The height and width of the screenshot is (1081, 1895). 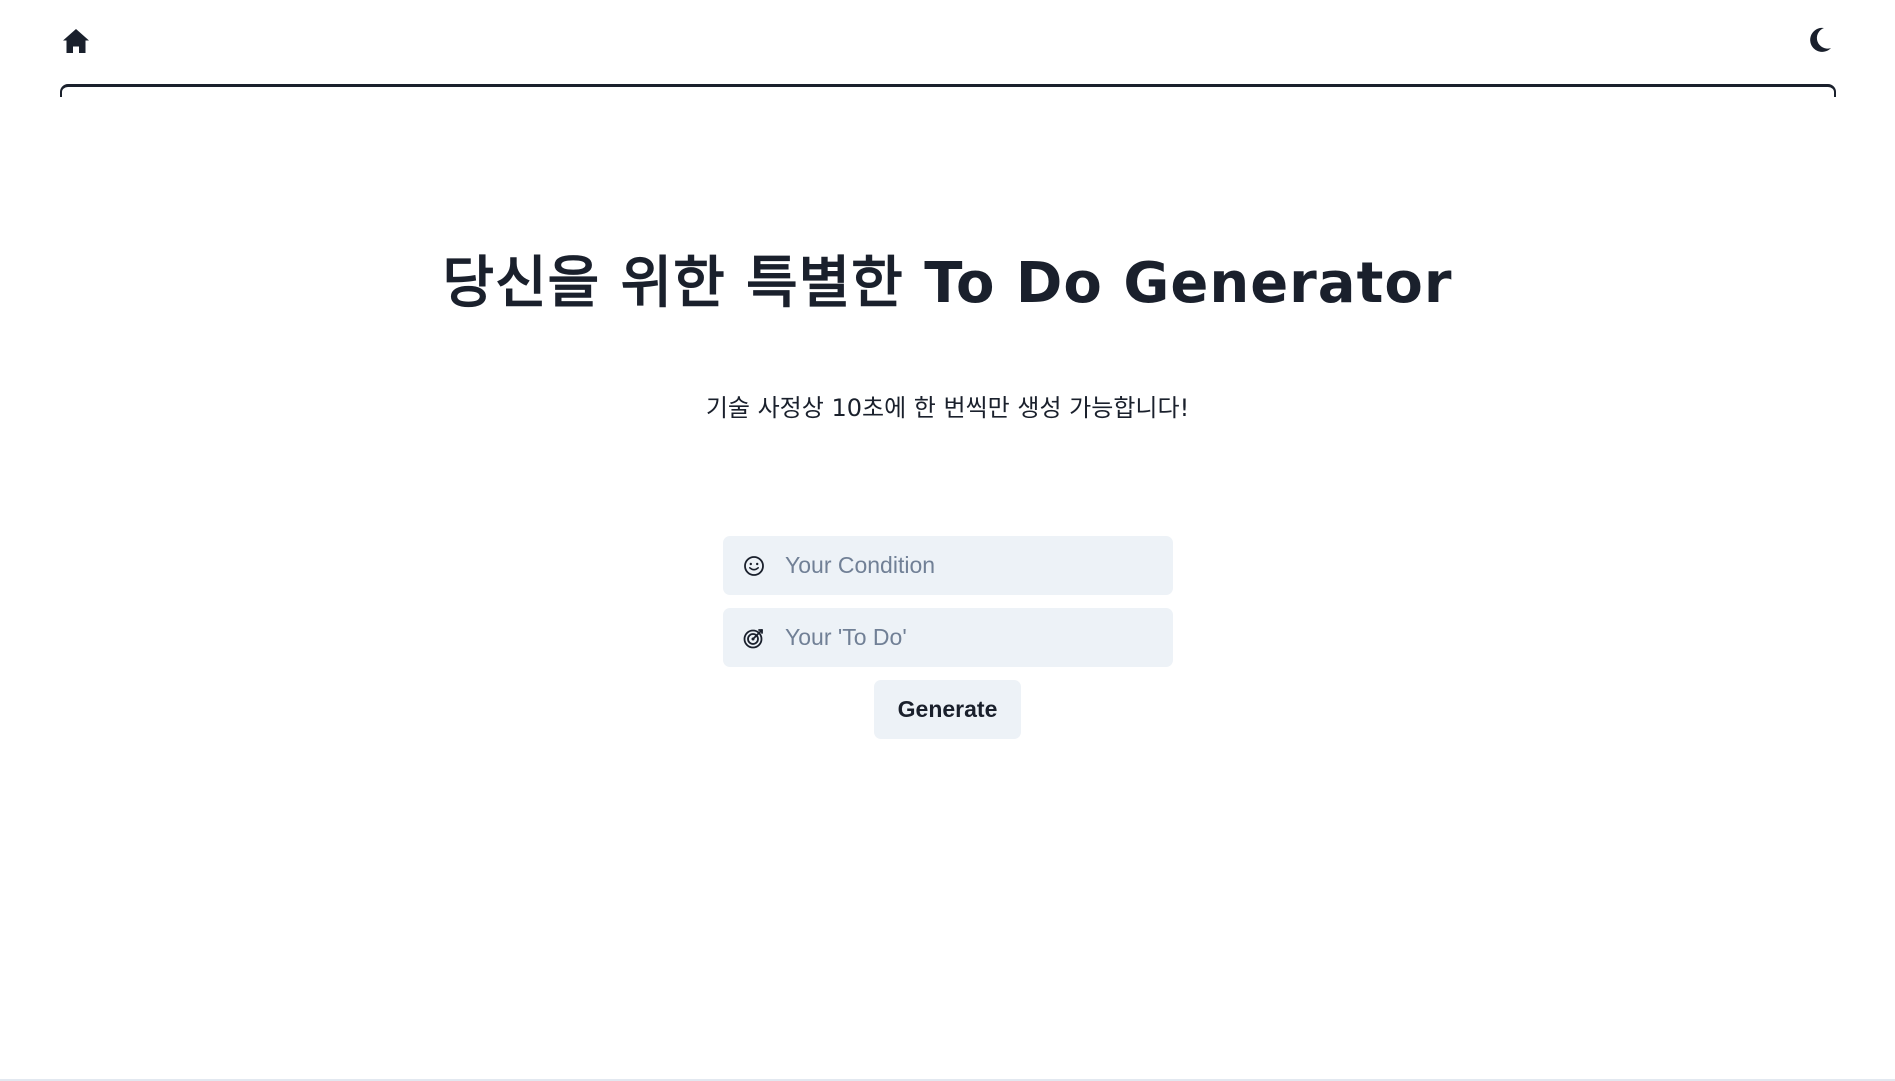 I want to click on header-divider, so click(x=948, y=90).